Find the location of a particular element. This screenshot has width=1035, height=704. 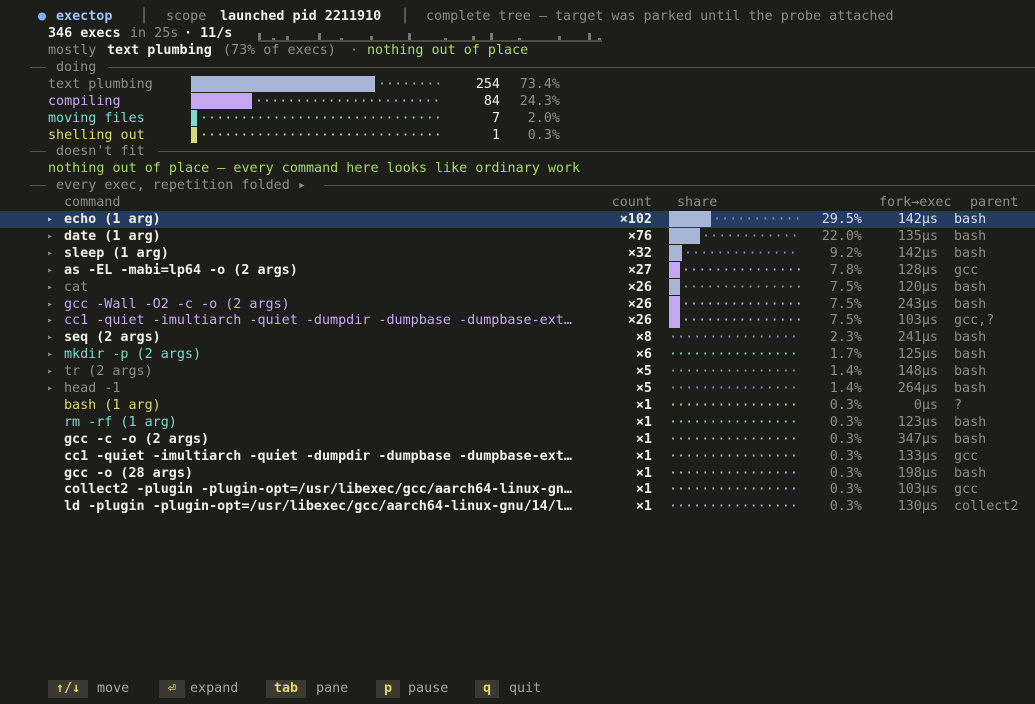

fork-exec-cell: 128µs is located at coordinates (917, 270).